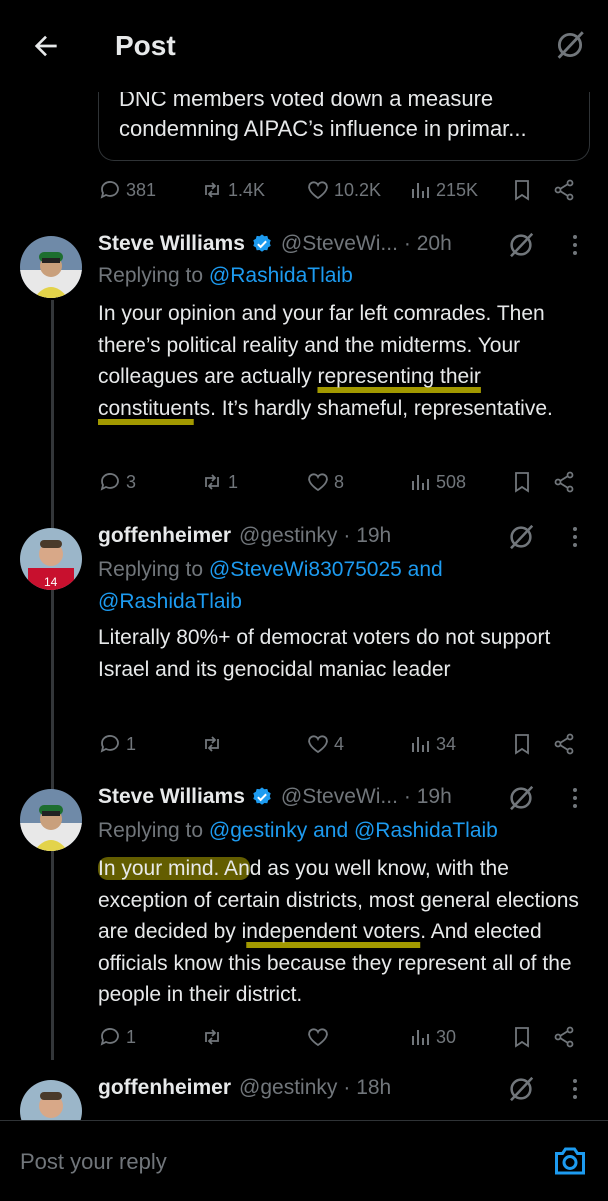 This screenshot has width=608, height=1201. Describe the element at coordinates (247, 189) in the screenshot. I see `repost-count: 1.4K` at that location.